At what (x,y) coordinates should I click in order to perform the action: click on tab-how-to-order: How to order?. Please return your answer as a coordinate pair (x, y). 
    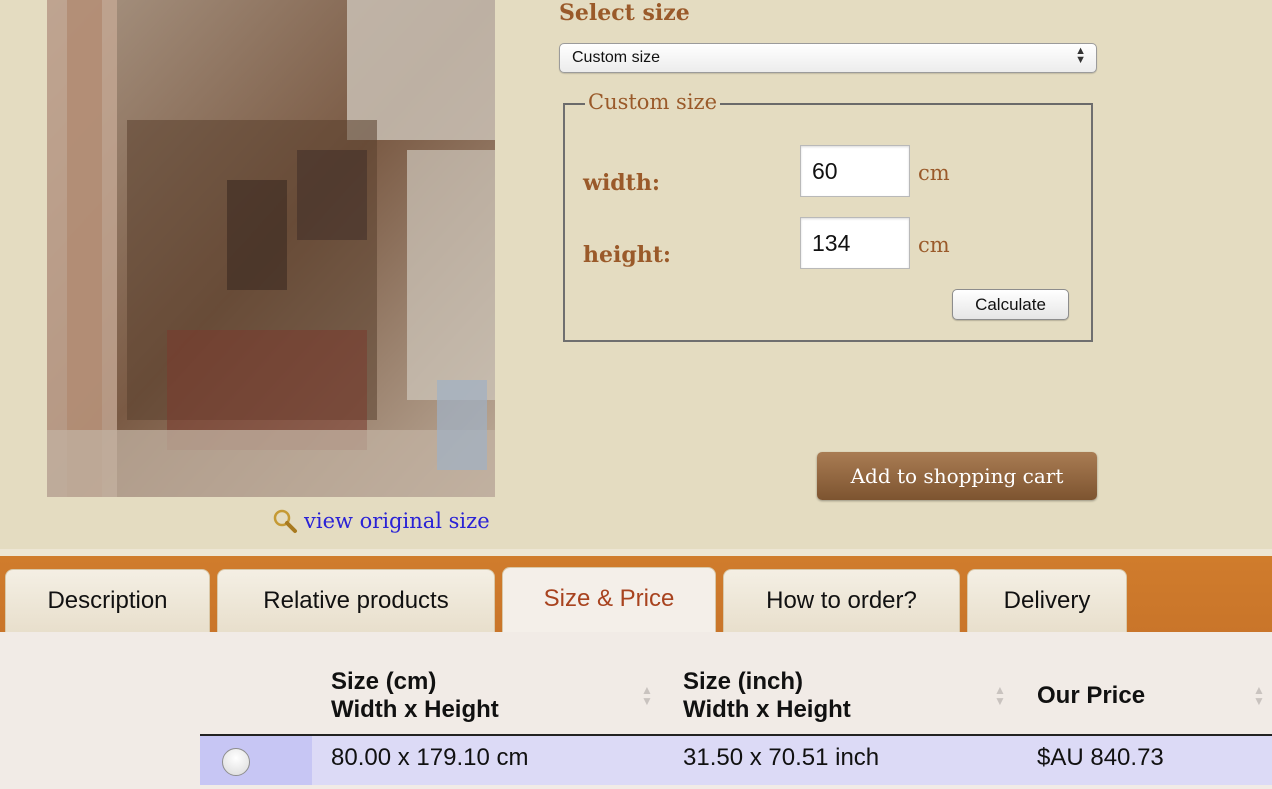
    Looking at the image, I should click on (841, 600).